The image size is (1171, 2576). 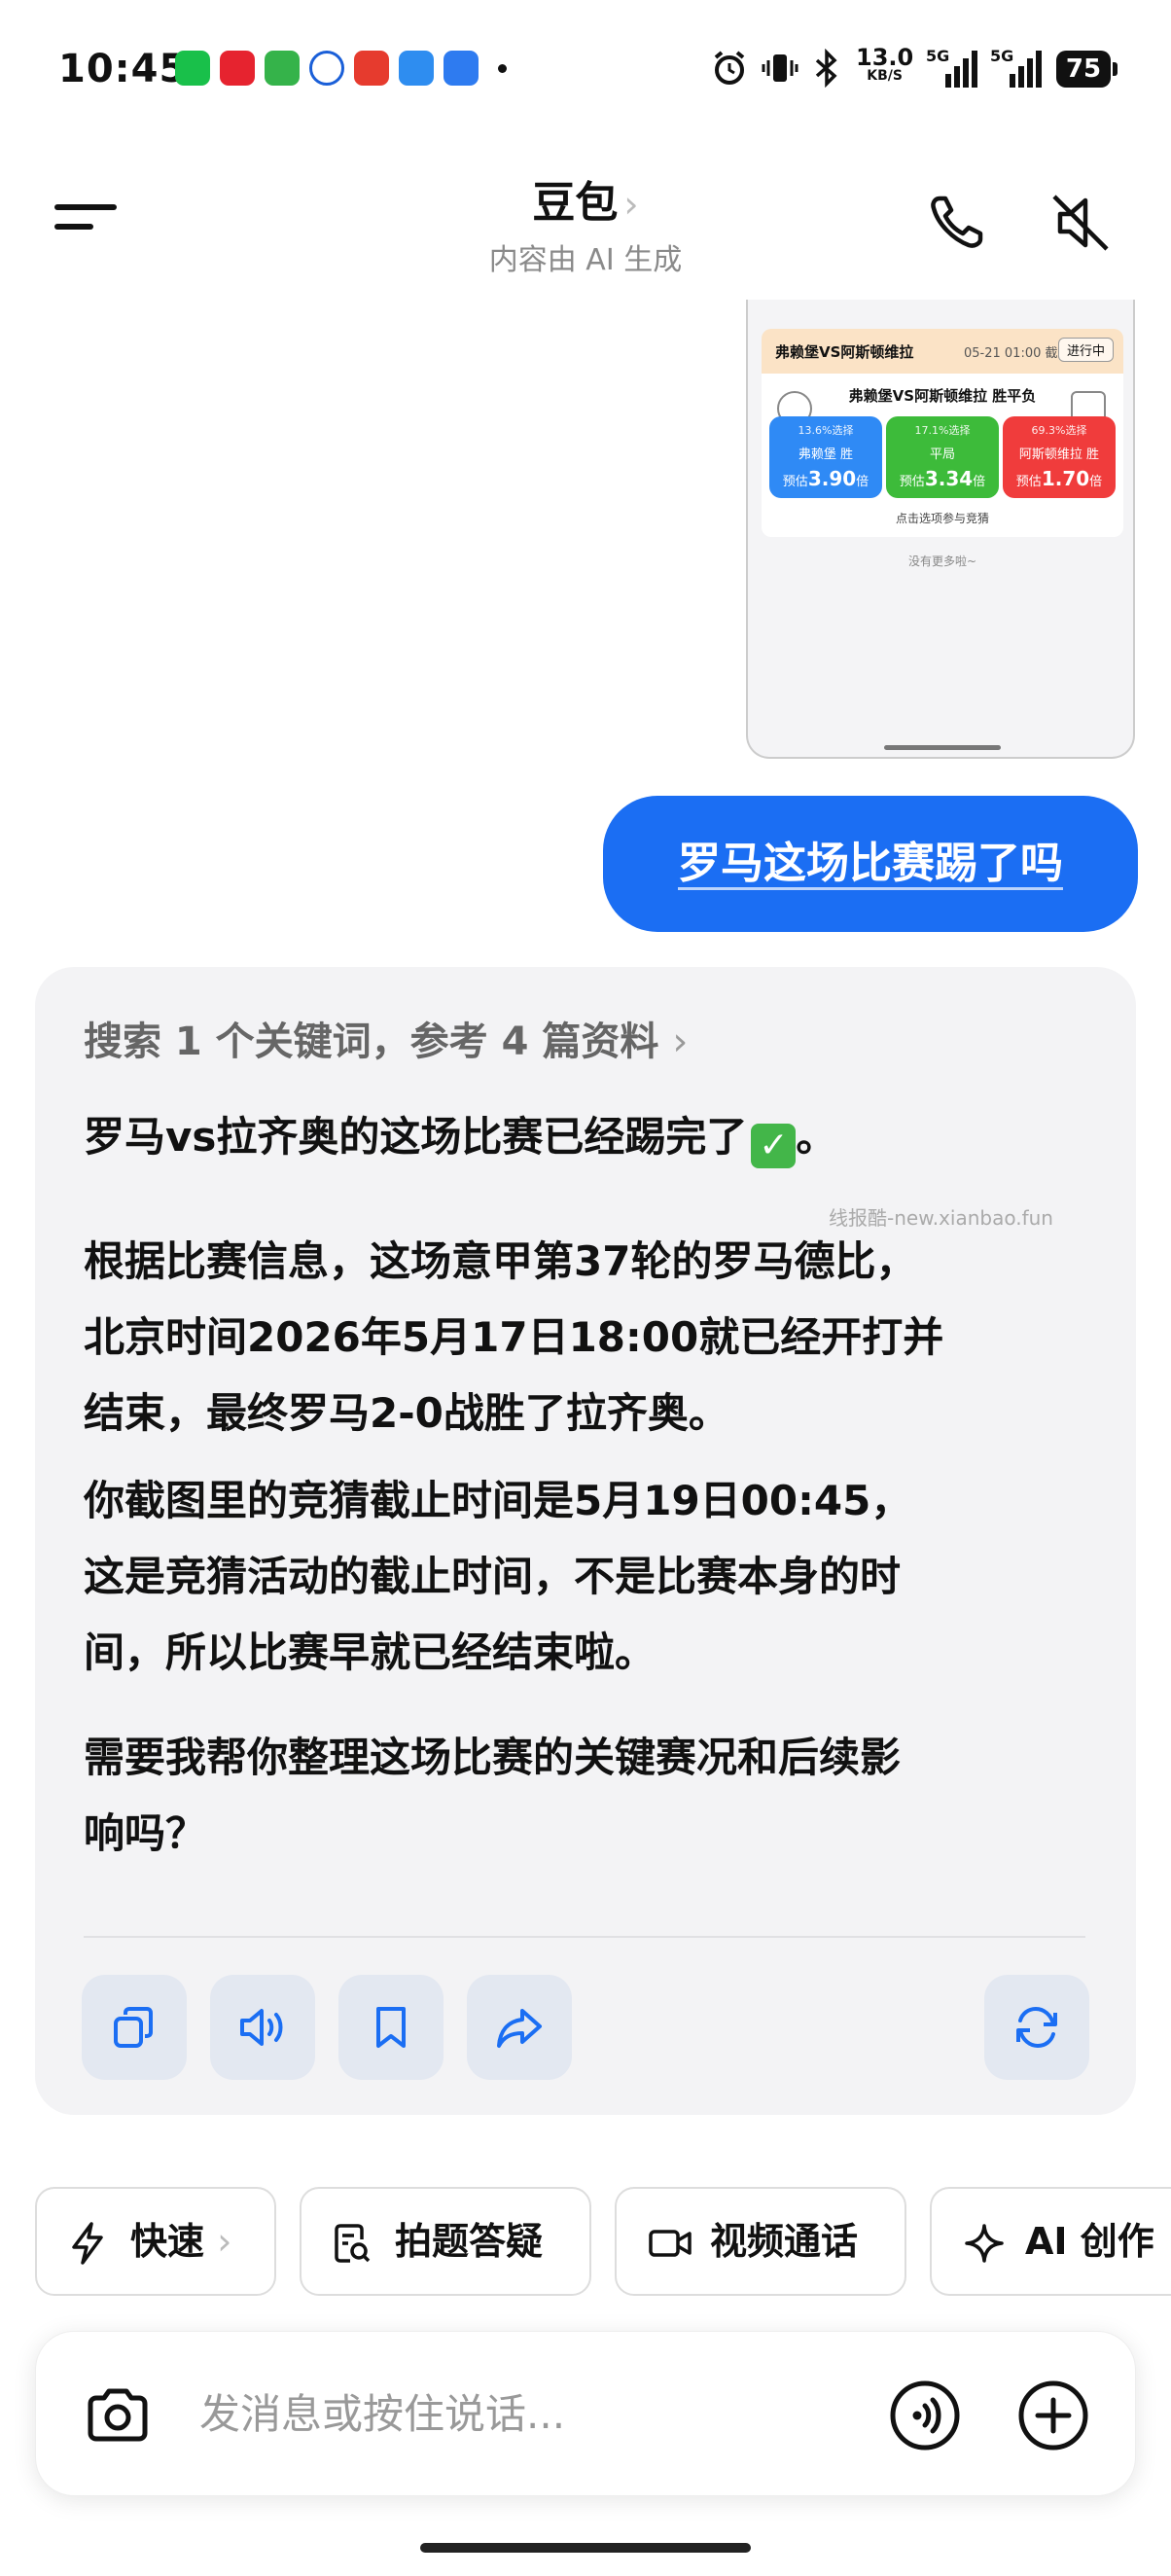 I want to click on photo-search-icon, so click(x=353, y=2243).